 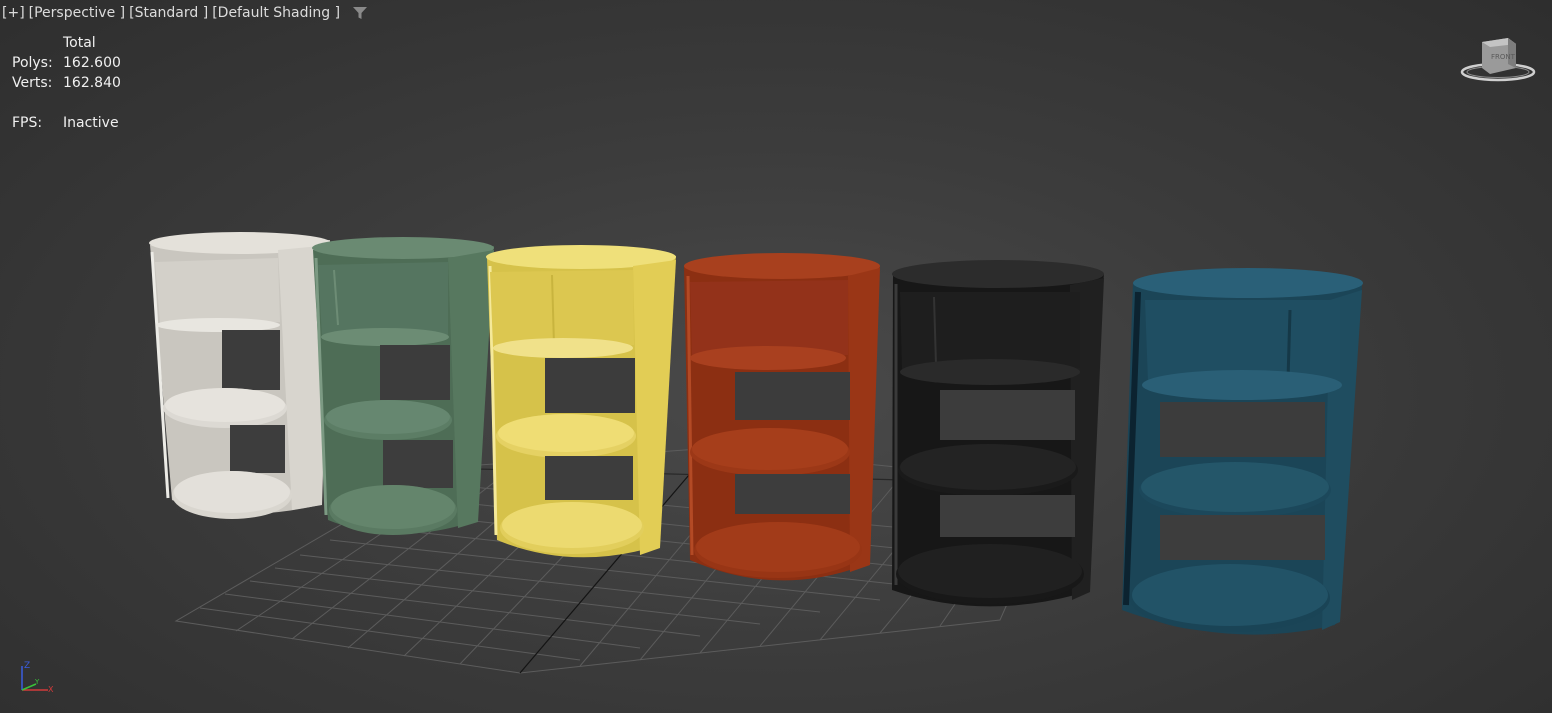 I want to click on axis-x-label: X, so click(x=51, y=689).